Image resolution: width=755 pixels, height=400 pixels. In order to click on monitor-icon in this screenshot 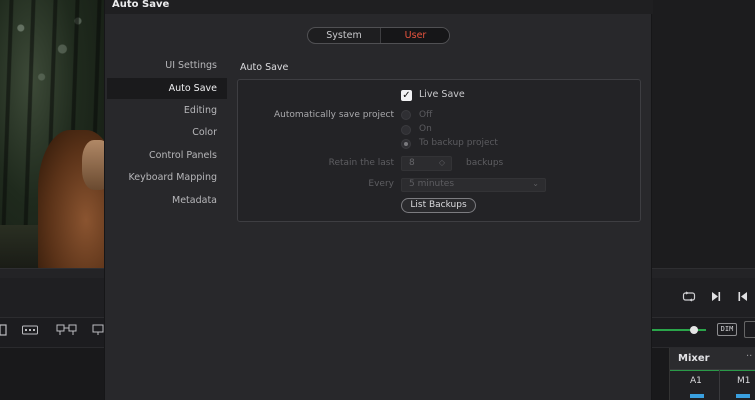, I will do `click(98, 331)`.